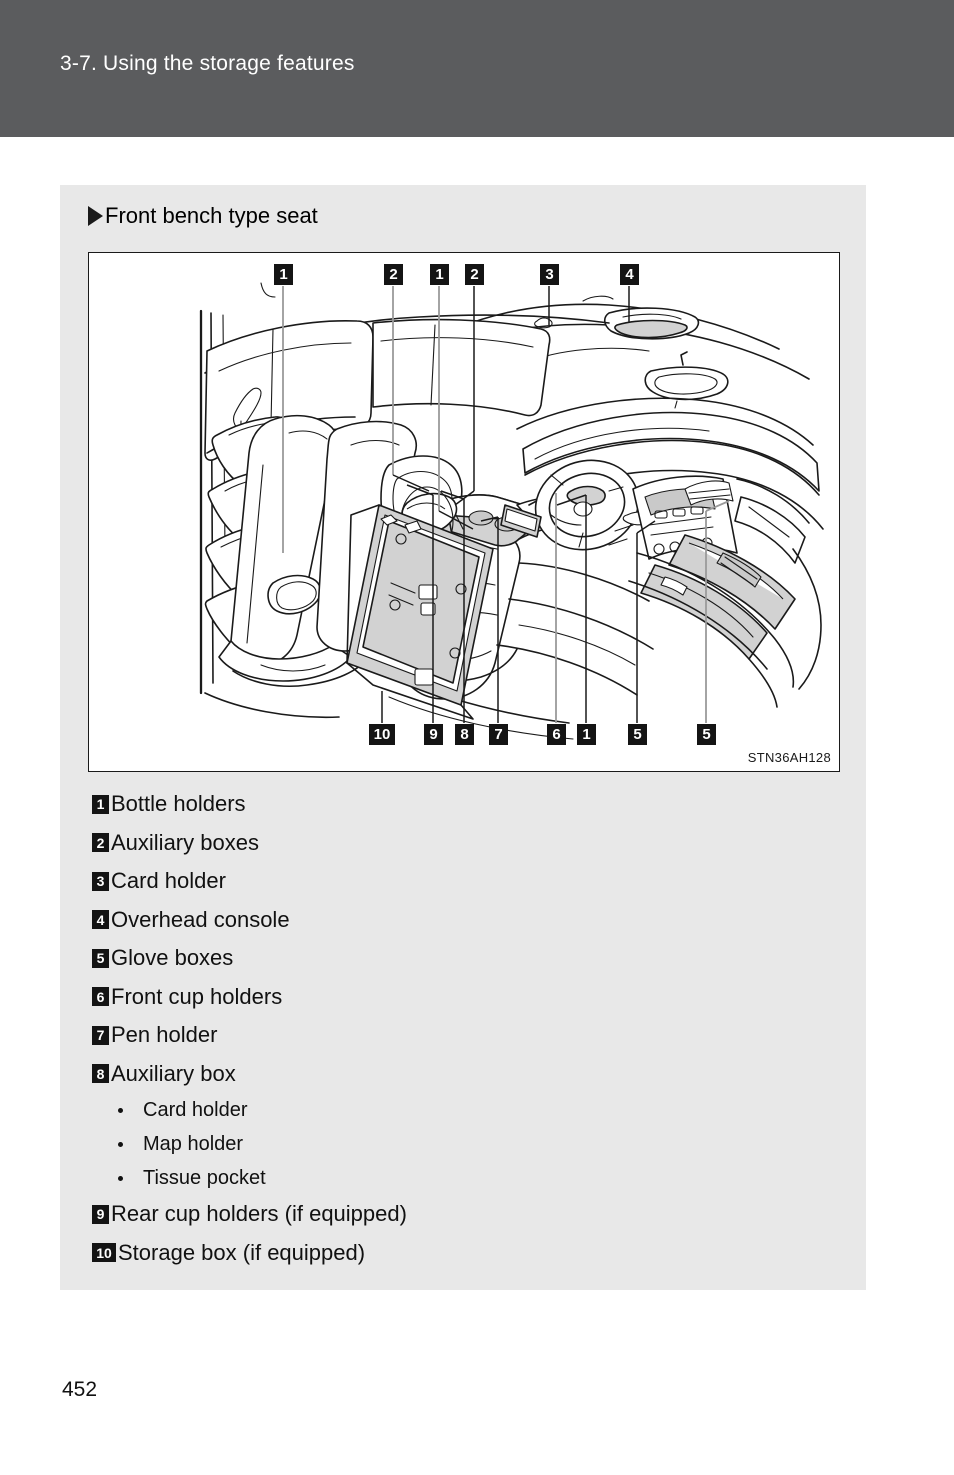  What do you see at coordinates (172, 958) in the screenshot?
I see `list-item-label-5: Glove boxes` at bounding box center [172, 958].